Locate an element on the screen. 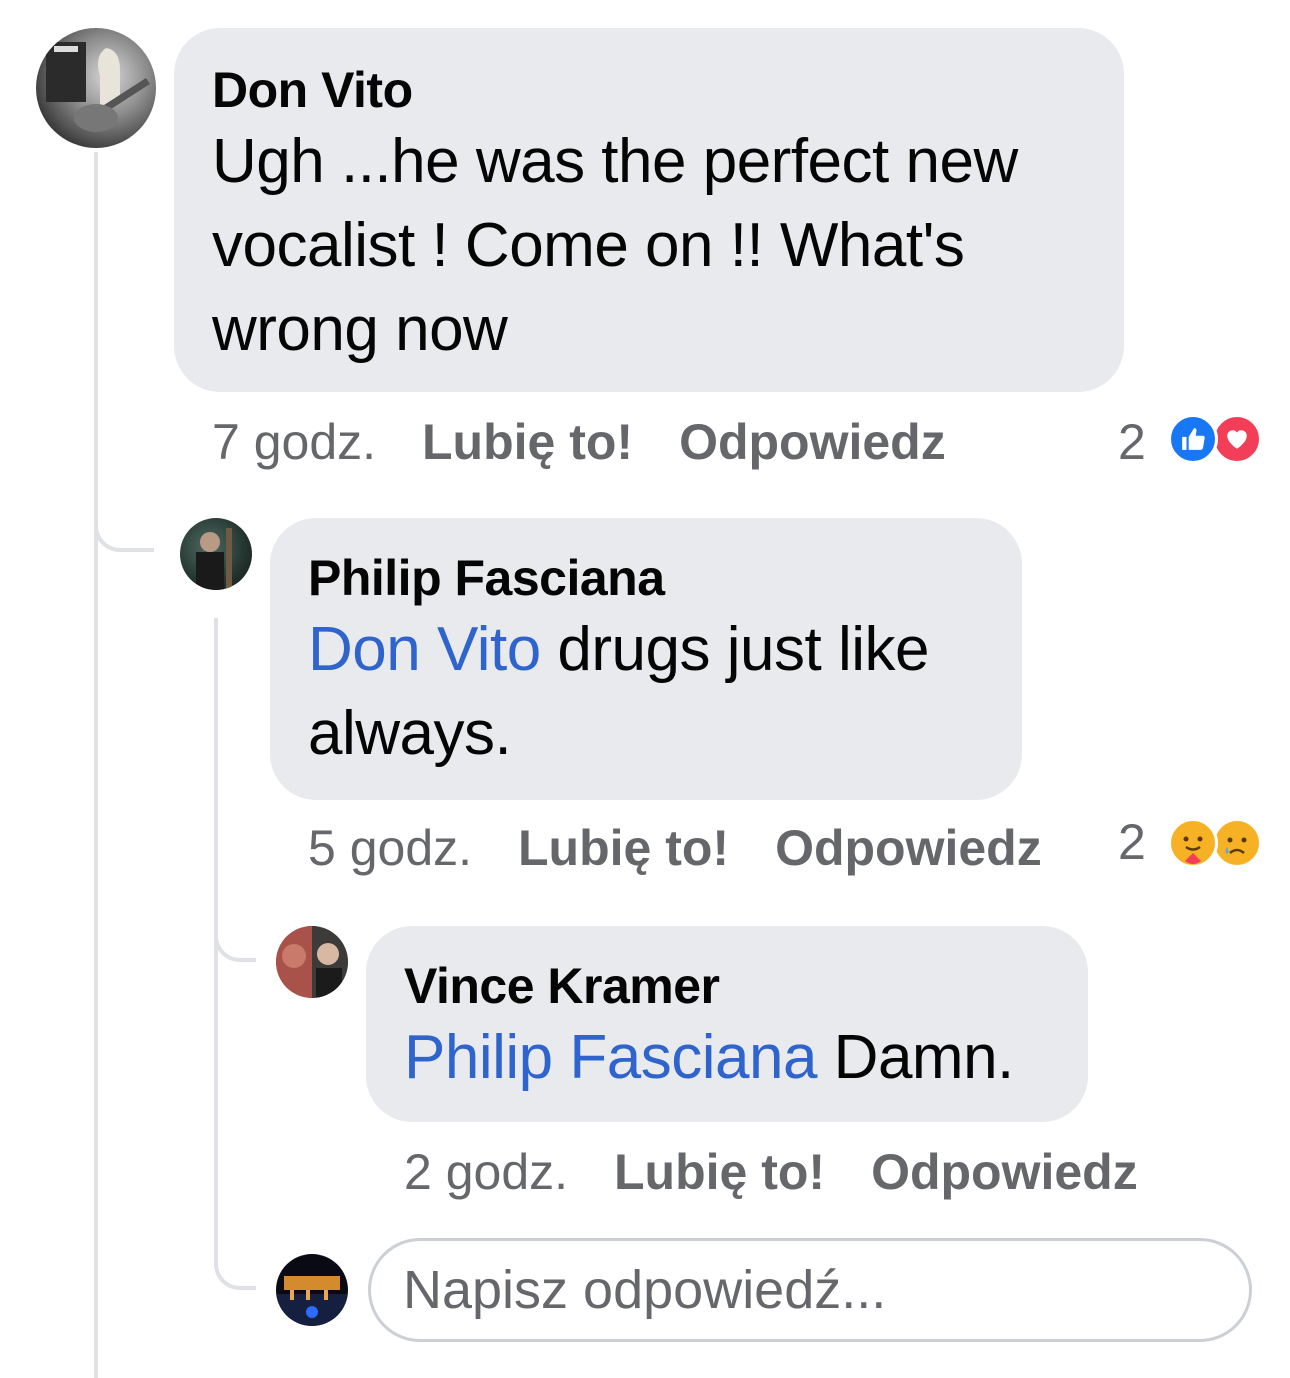 This screenshot has height=1378, width=1290. love-icon is located at coordinates (1237, 439).